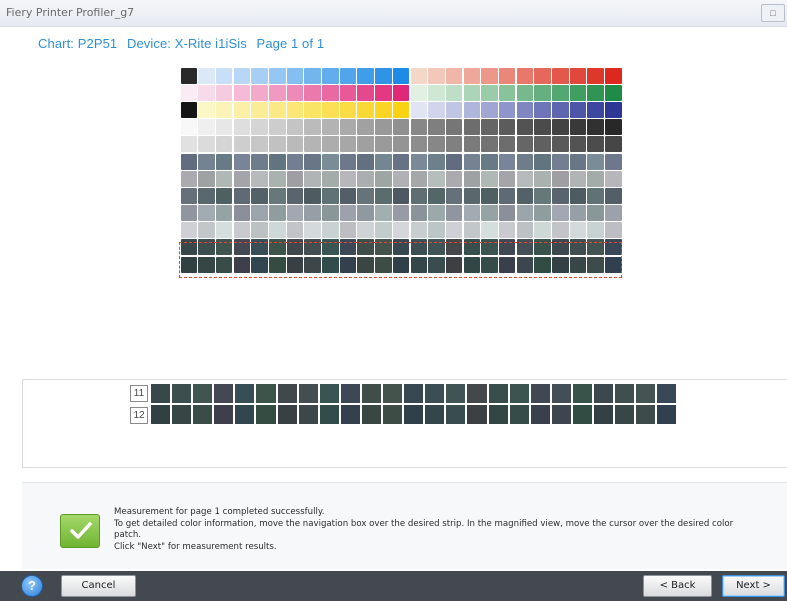  Describe the element at coordinates (677, 586) in the screenshot. I see `back-button: < Back` at that location.